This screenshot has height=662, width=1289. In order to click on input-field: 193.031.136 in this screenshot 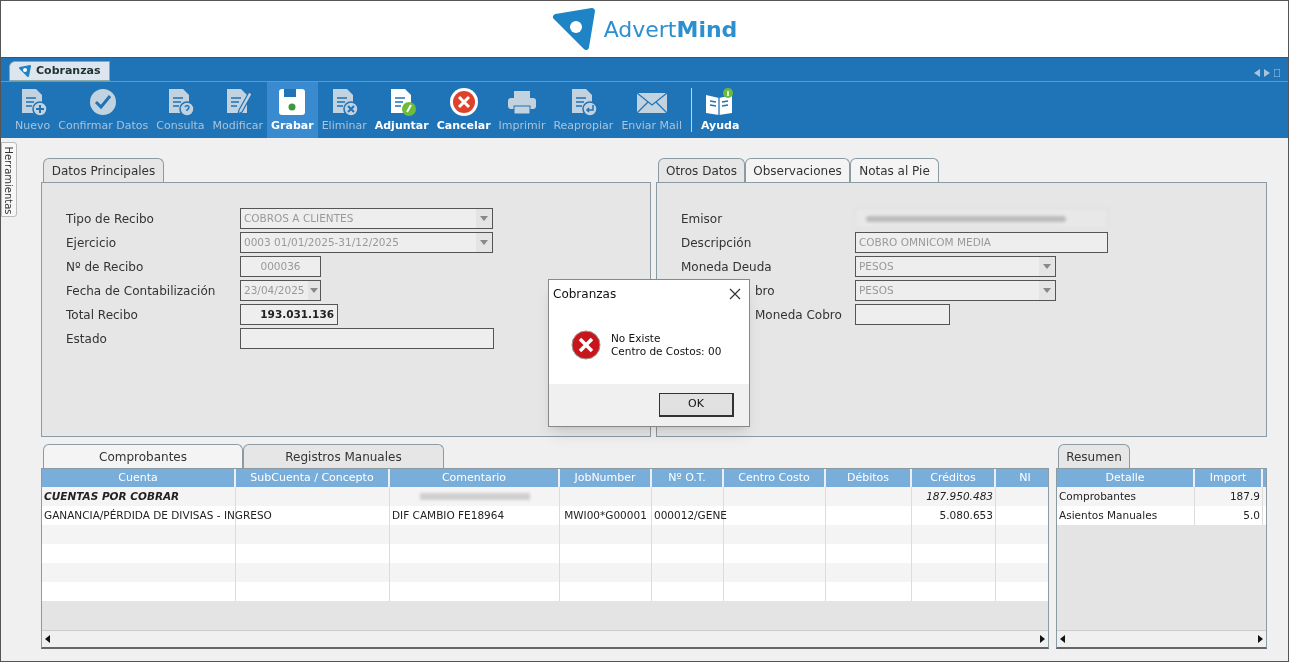, I will do `click(289, 314)`.